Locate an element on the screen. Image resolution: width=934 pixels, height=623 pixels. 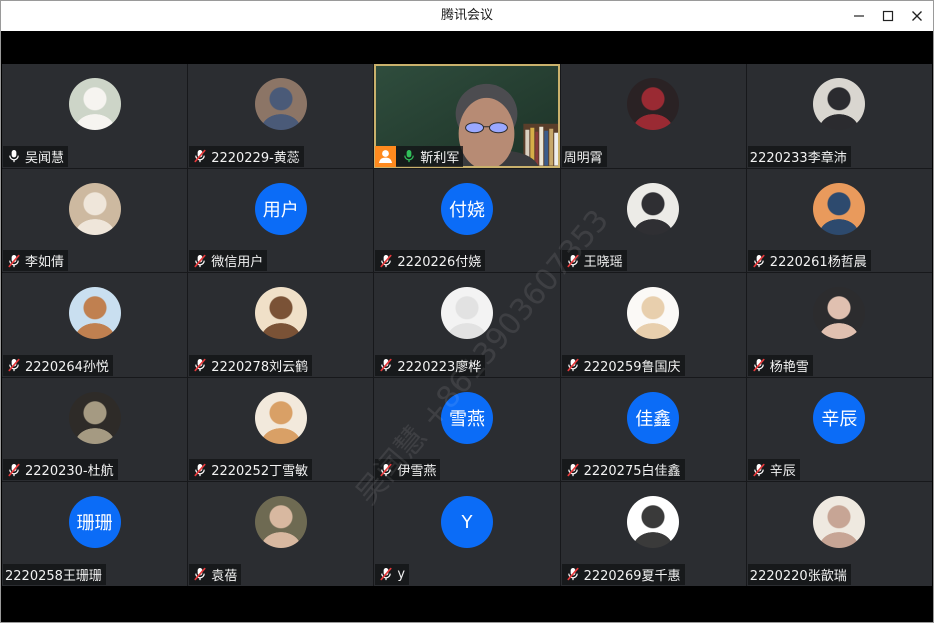
participant-tile: 珊珊 2220258王珊珊 is located at coordinates (95, 534).